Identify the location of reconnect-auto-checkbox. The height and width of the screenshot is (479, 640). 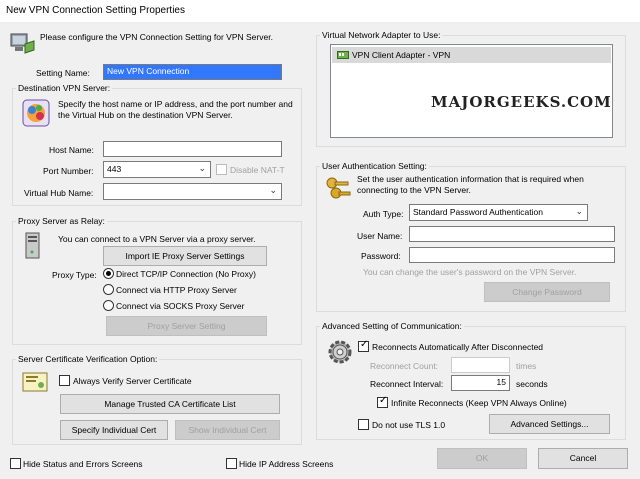
(363, 345).